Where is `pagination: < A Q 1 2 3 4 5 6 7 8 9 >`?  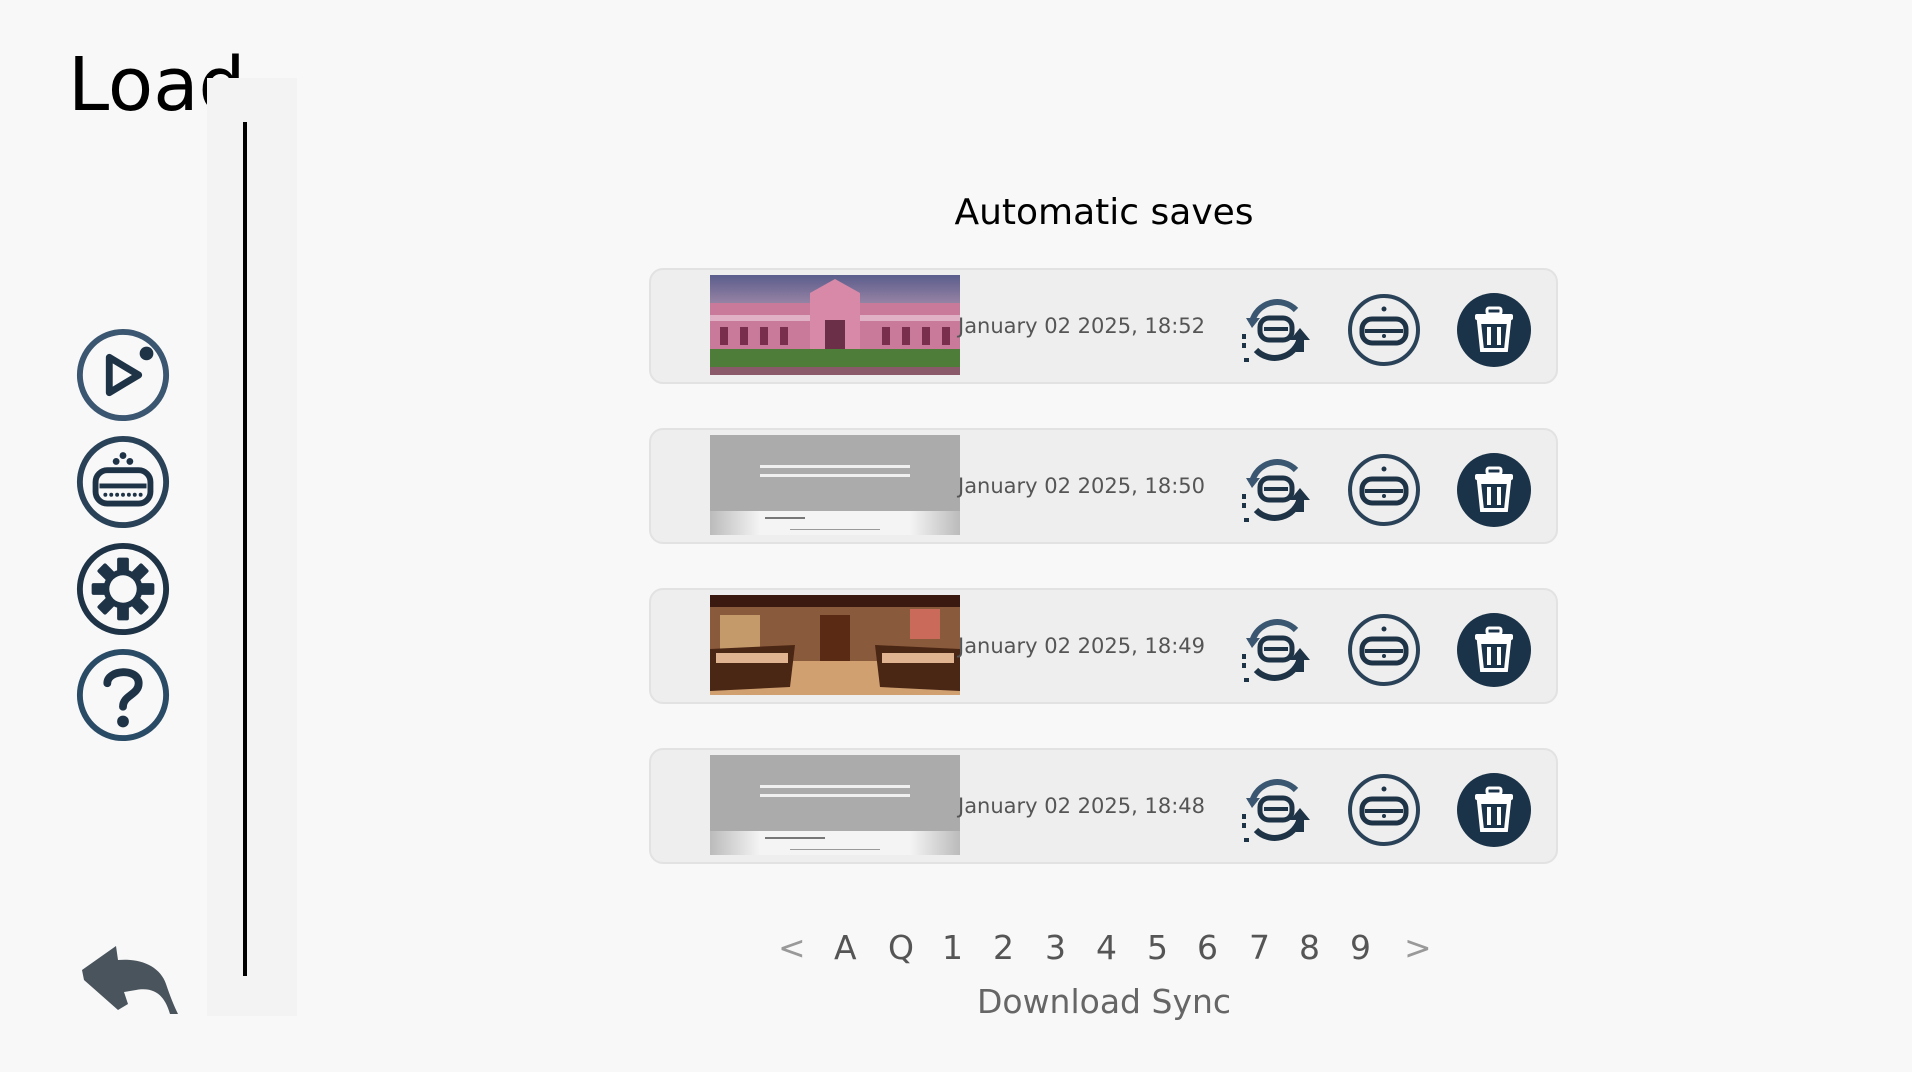
pagination: < A Q 1 2 3 4 5 6 7 8 9 > is located at coordinates (1105, 953).